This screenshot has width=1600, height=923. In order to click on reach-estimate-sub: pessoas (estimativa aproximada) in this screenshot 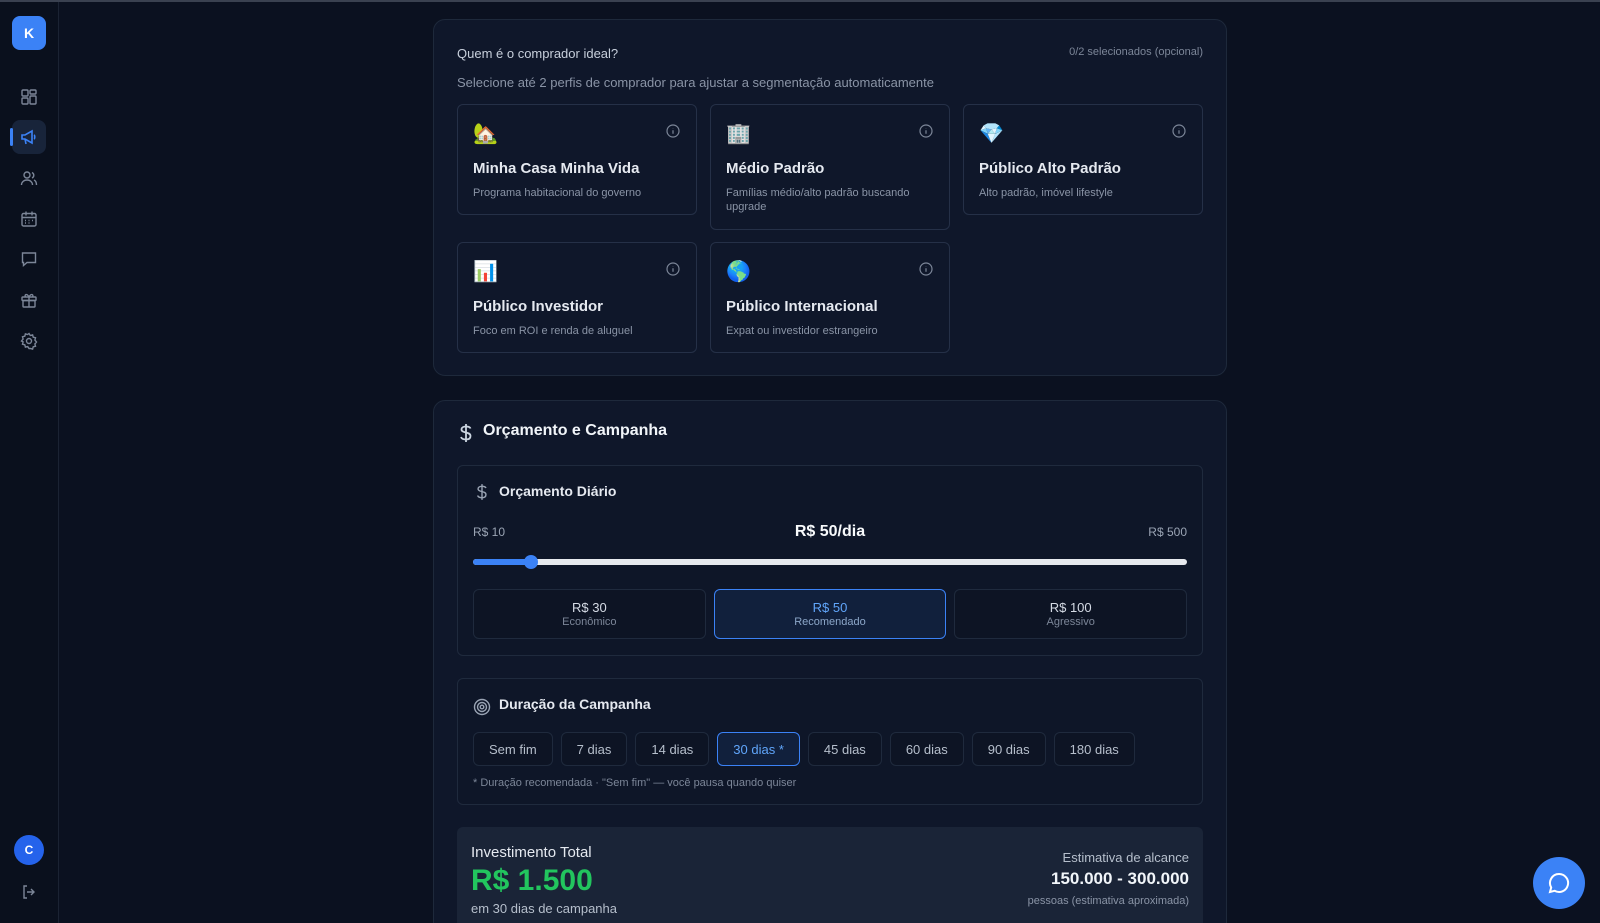, I will do `click(1108, 901)`.